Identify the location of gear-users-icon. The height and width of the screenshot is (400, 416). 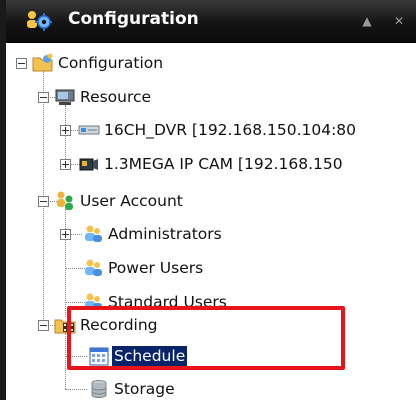
(39, 21).